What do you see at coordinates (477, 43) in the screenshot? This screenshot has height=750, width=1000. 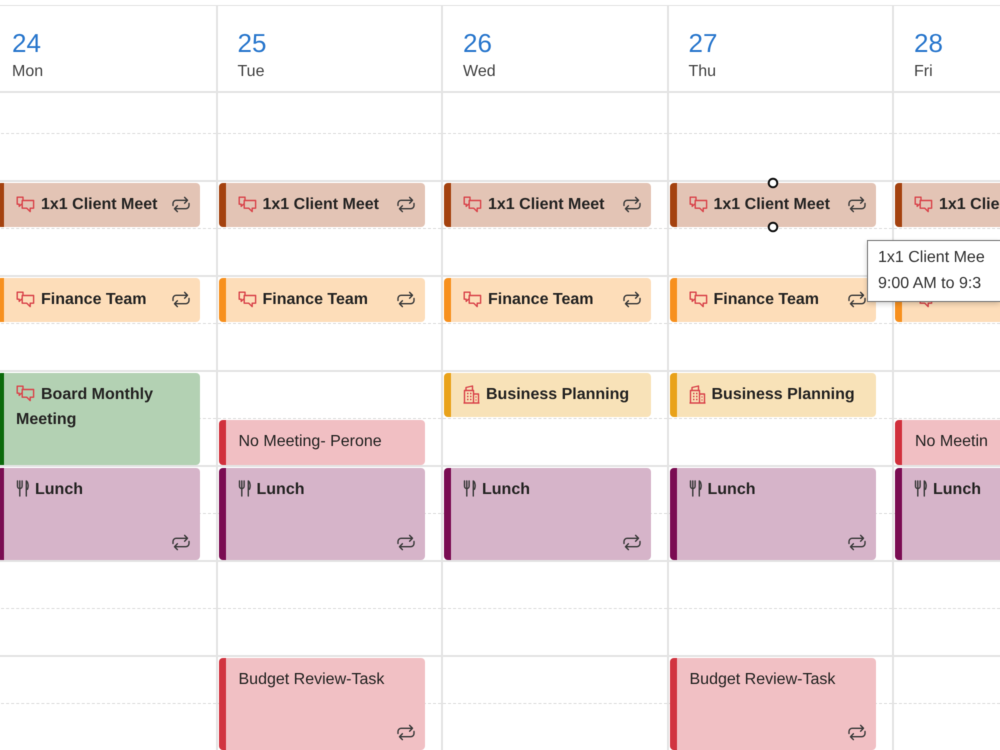 I see `day-number: 26` at bounding box center [477, 43].